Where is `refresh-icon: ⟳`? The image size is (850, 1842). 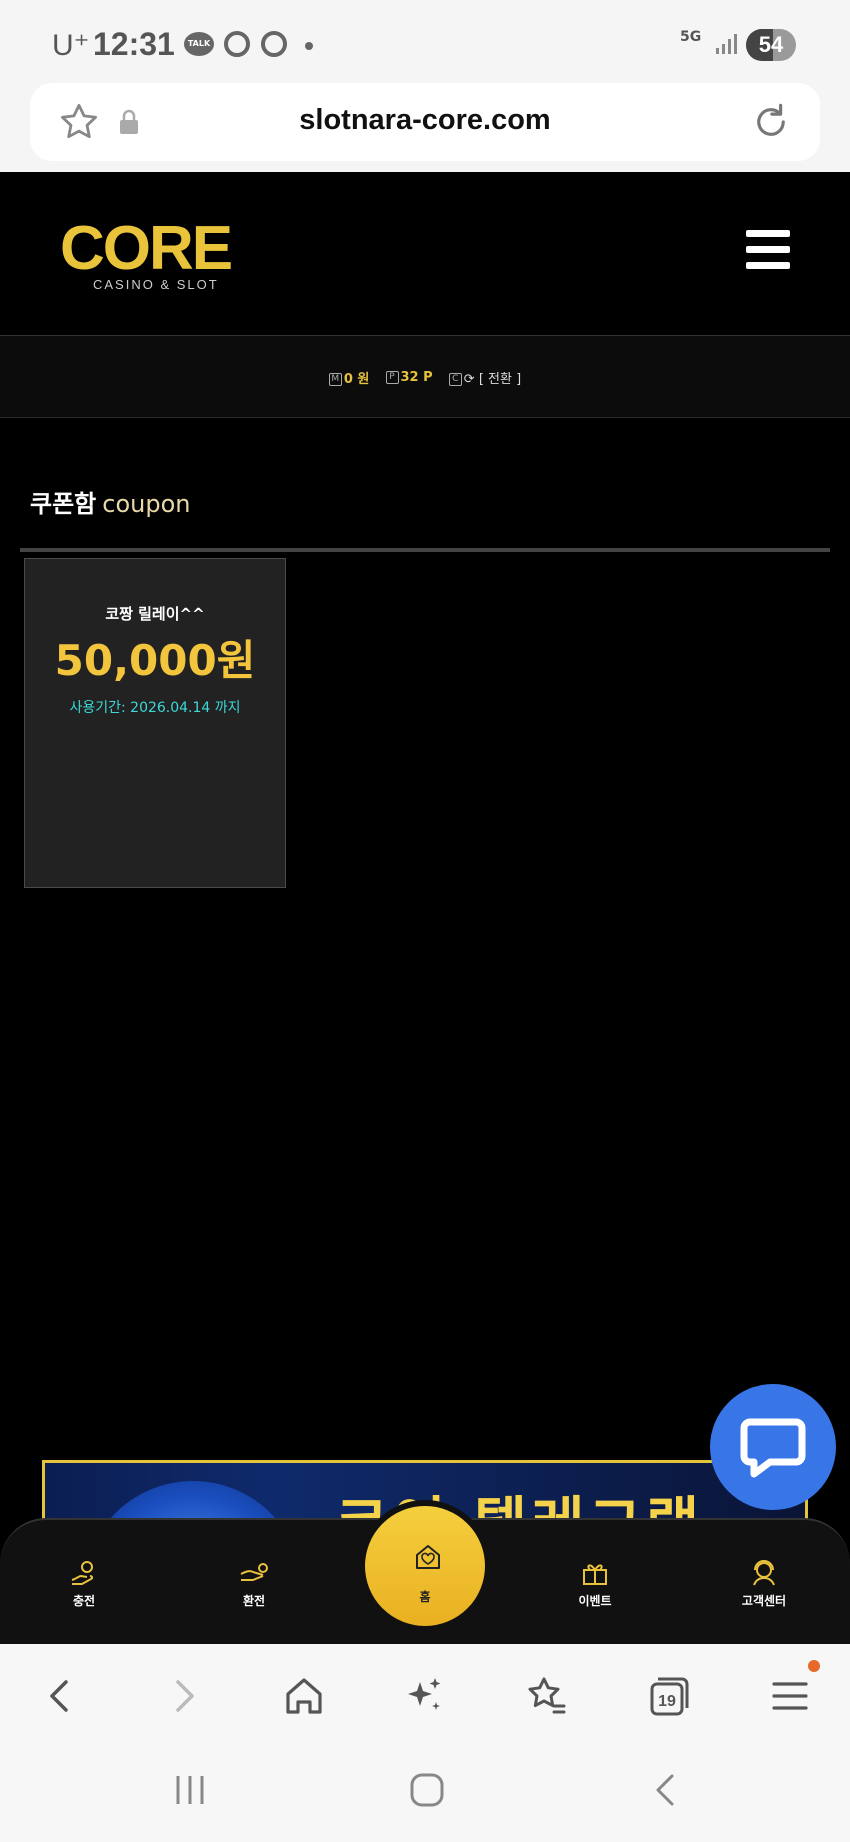 refresh-icon: ⟳ is located at coordinates (469, 379).